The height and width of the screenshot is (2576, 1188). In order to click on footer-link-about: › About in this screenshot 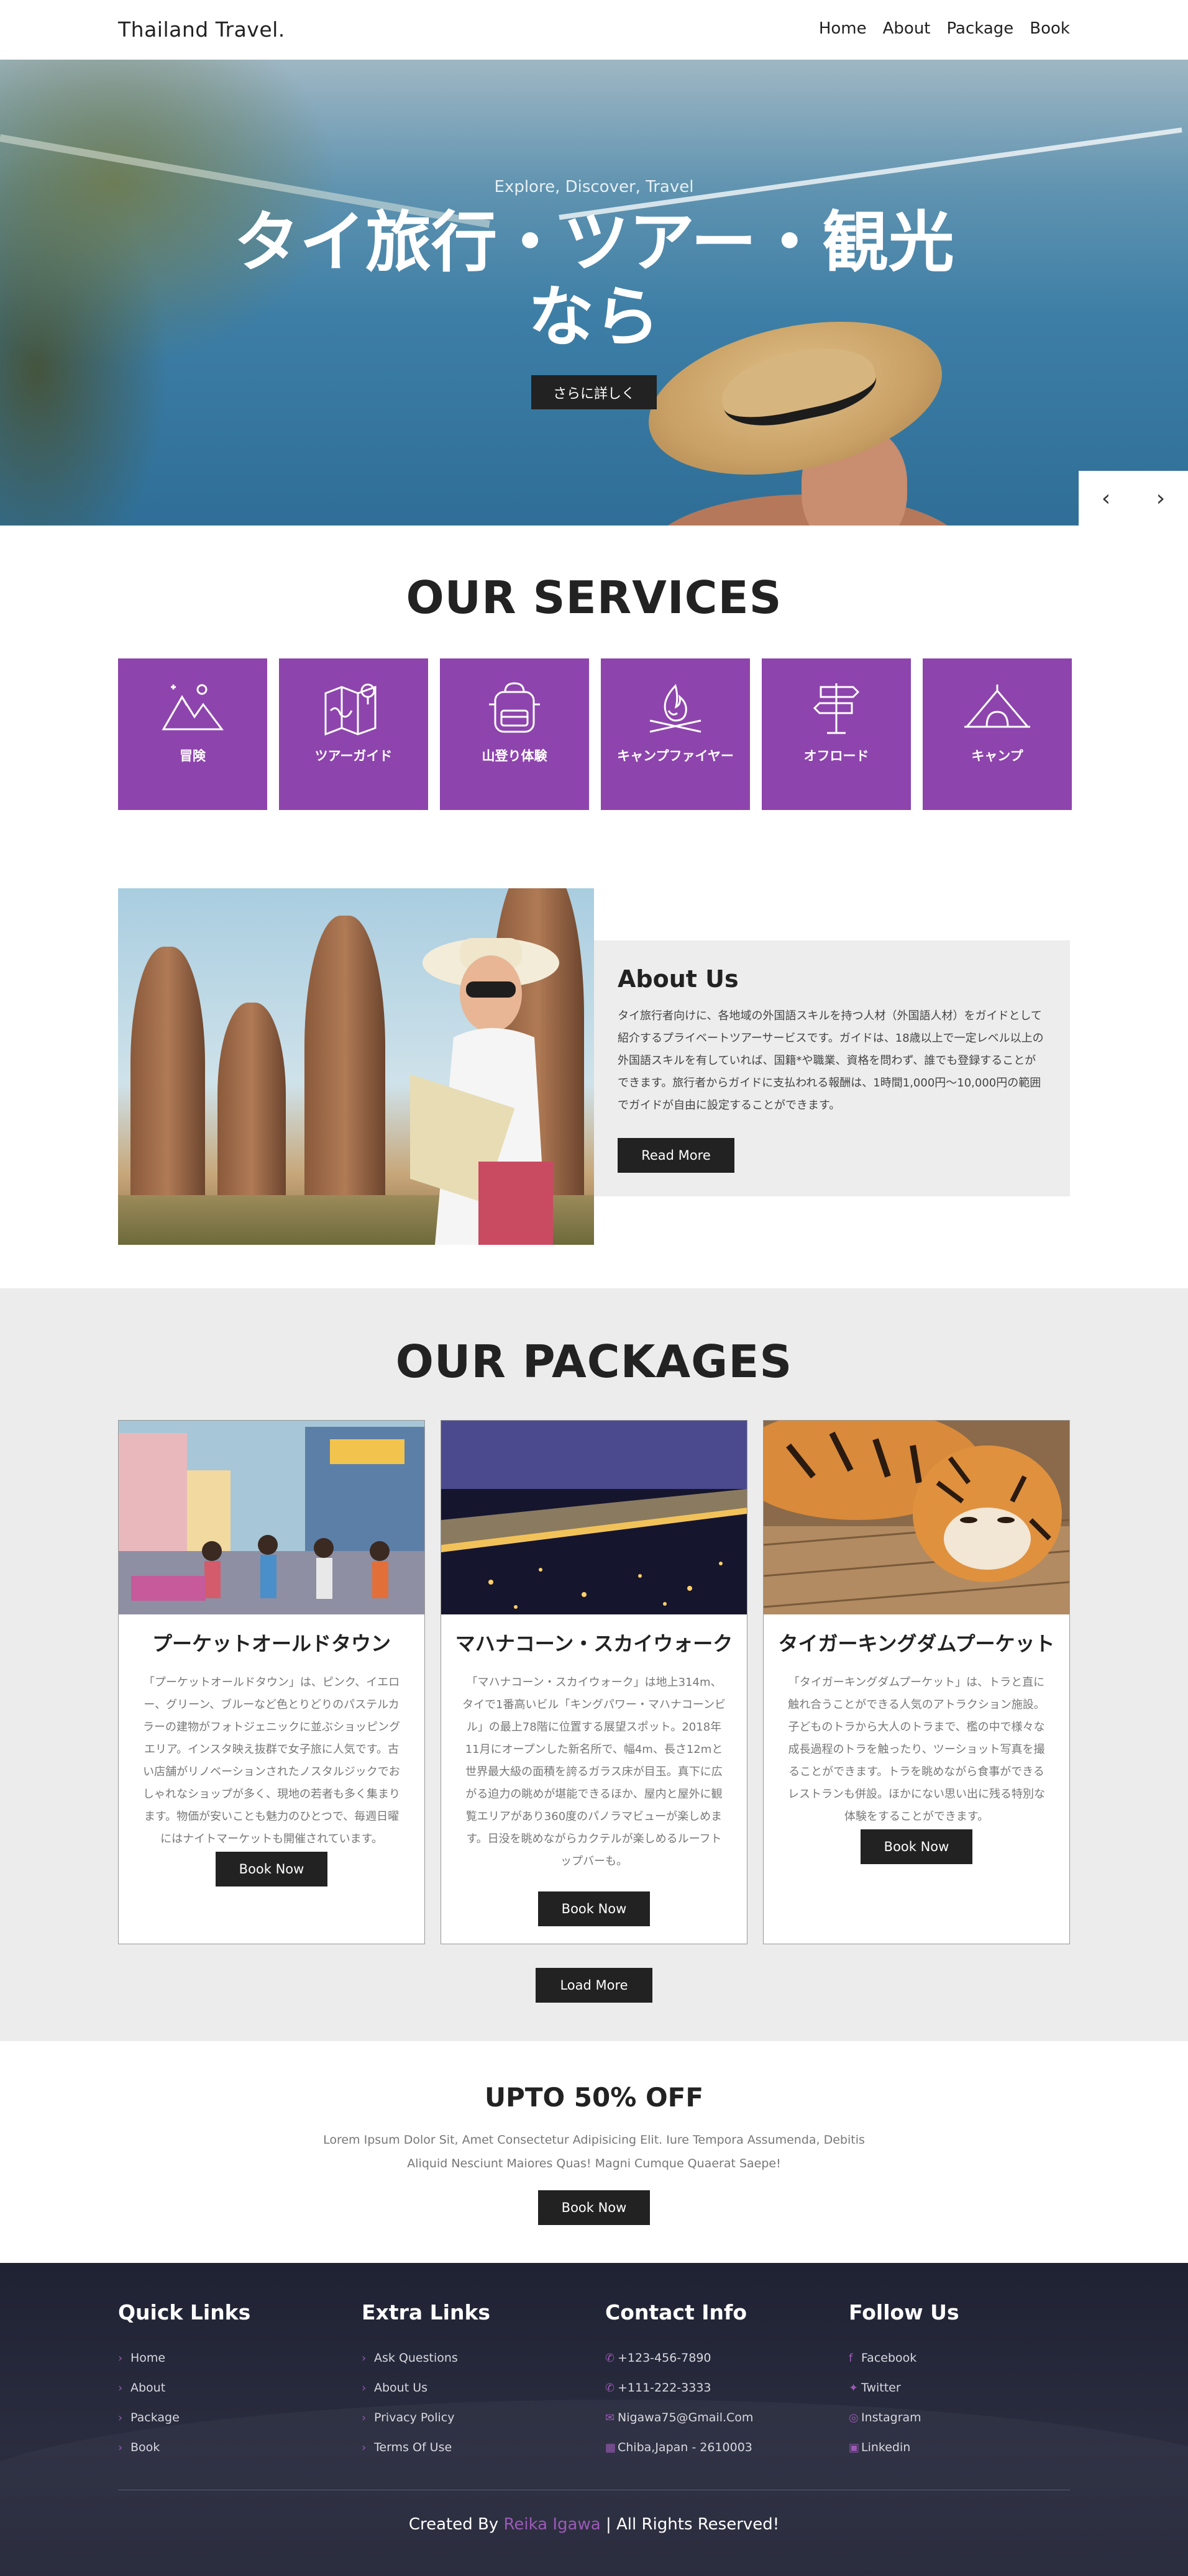, I will do `click(227, 2388)`.